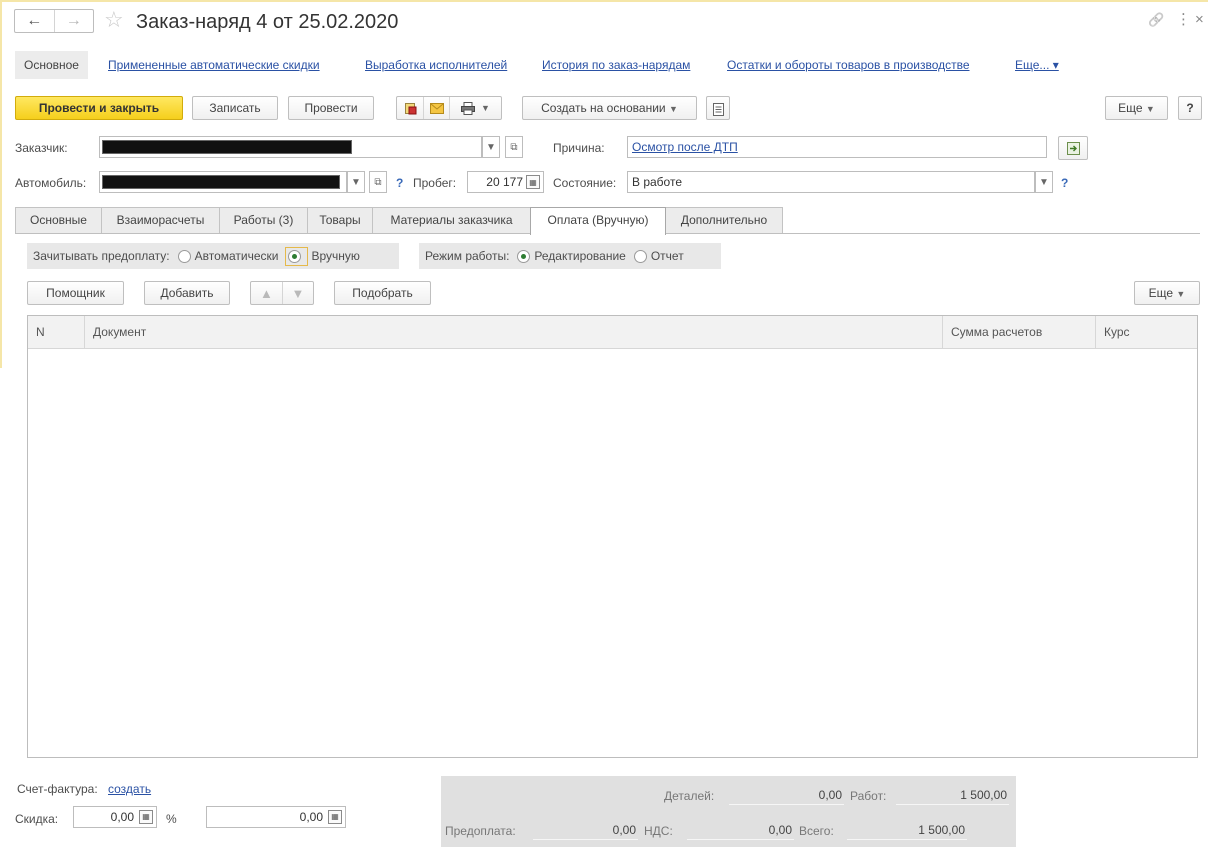  What do you see at coordinates (513, 332) in the screenshot?
I see `column-document: Документ` at bounding box center [513, 332].